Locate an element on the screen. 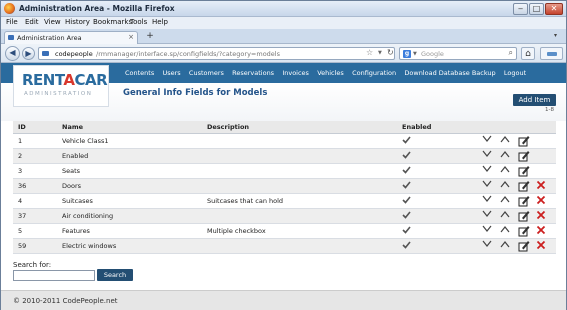 This screenshot has width=567, height=310. tab-label: Administration Area is located at coordinates (49, 38).